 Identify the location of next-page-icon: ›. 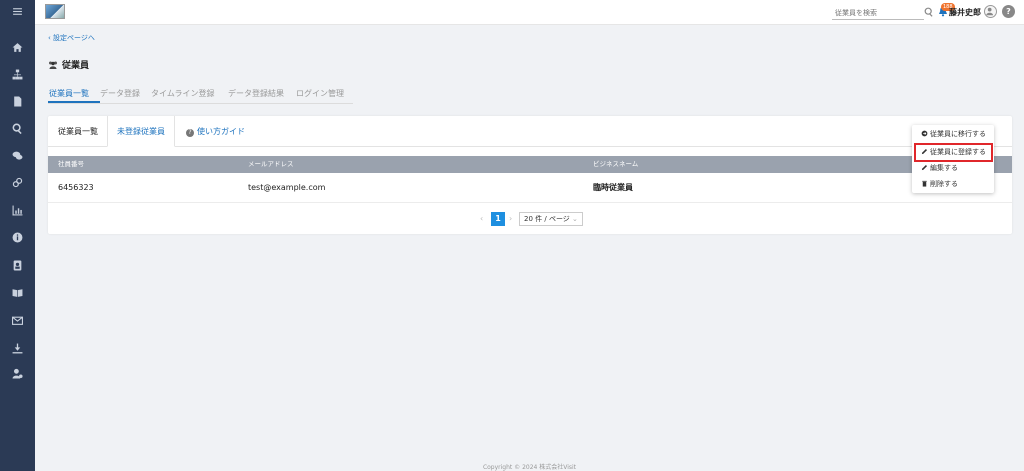
(510, 218).